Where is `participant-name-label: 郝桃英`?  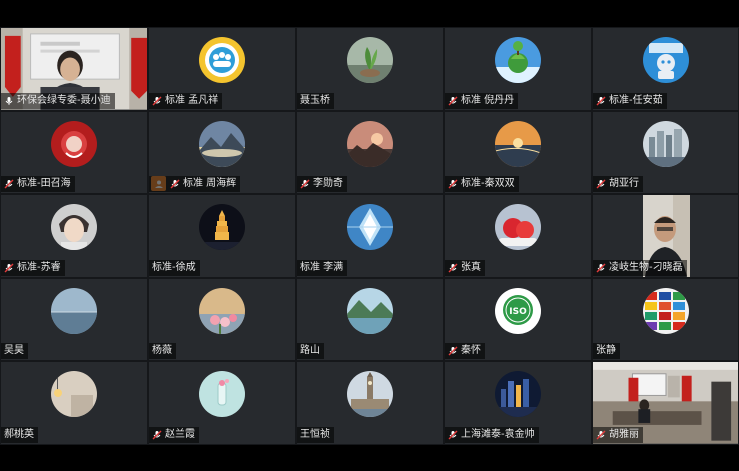
participant-name-label: 郝桃英 is located at coordinates (19, 434).